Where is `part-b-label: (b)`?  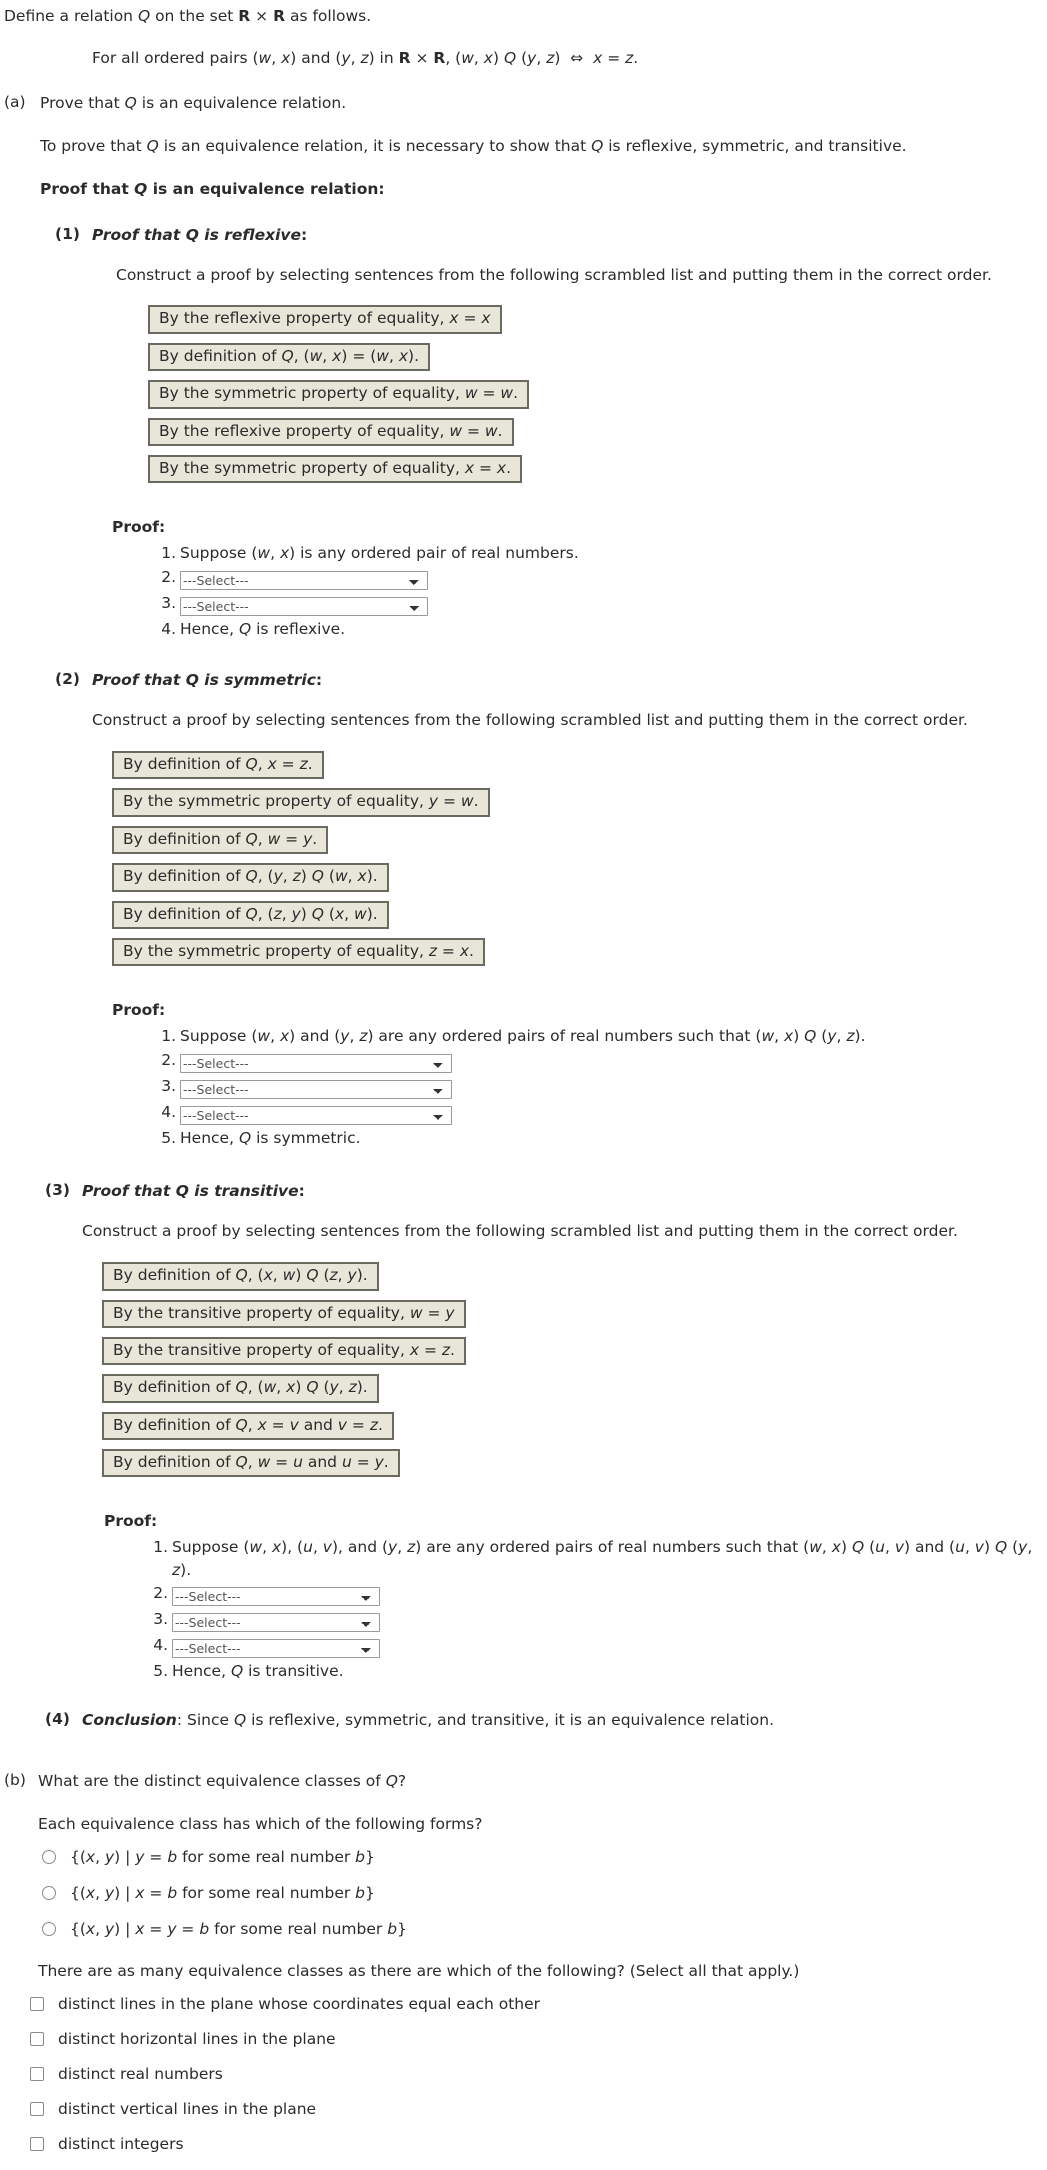
part-b-label: (b) is located at coordinates (15, 1779).